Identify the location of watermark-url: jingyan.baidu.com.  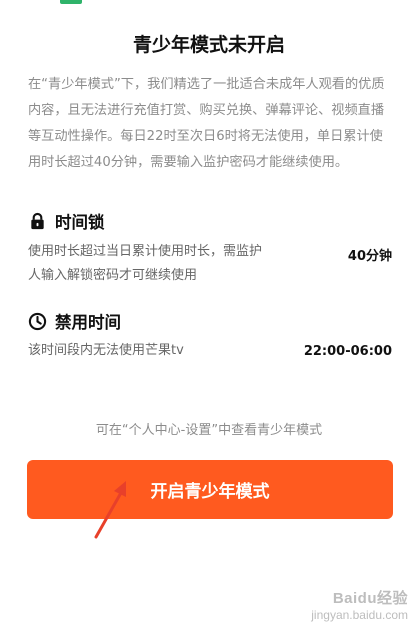
(359, 615).